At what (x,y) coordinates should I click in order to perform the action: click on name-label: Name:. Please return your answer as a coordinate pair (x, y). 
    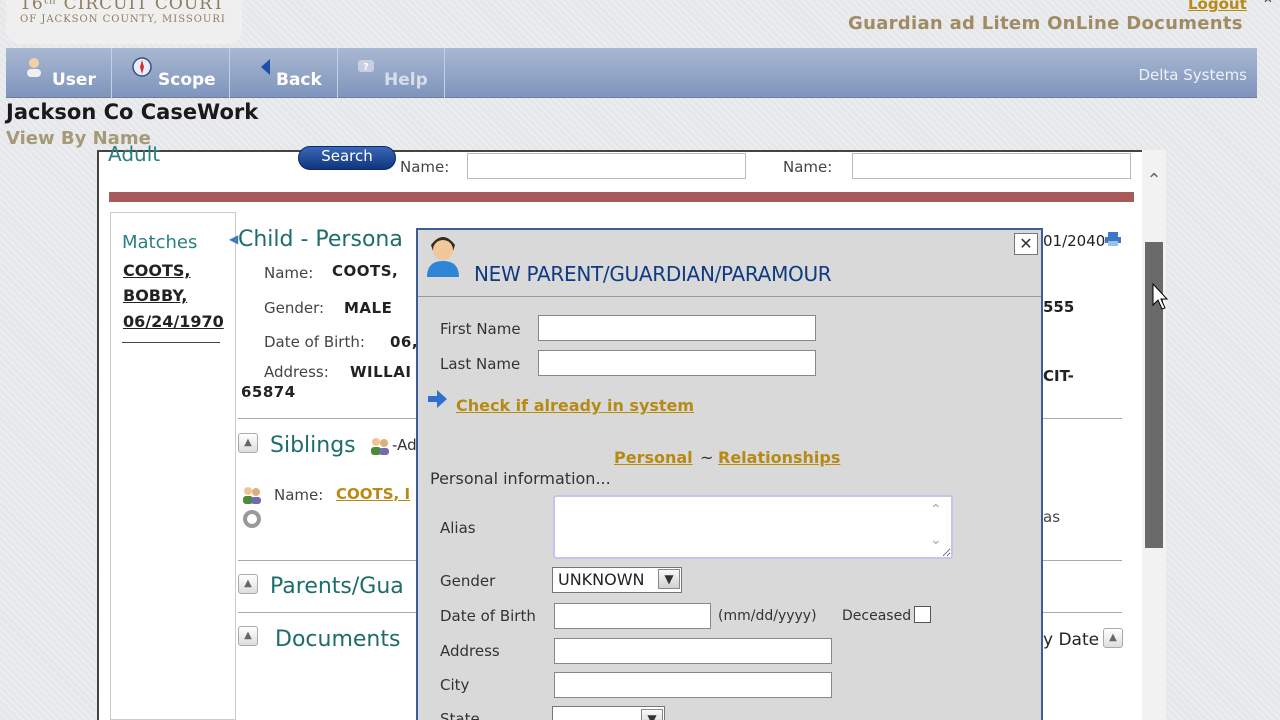
    Looking at the image, I should click on (289, 273).